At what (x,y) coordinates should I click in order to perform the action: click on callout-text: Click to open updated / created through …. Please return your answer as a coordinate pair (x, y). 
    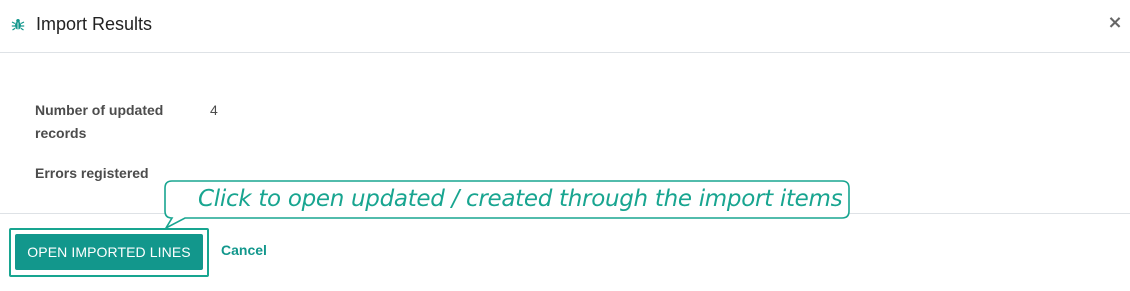
    Looking at the image, I should click on (520, 199).